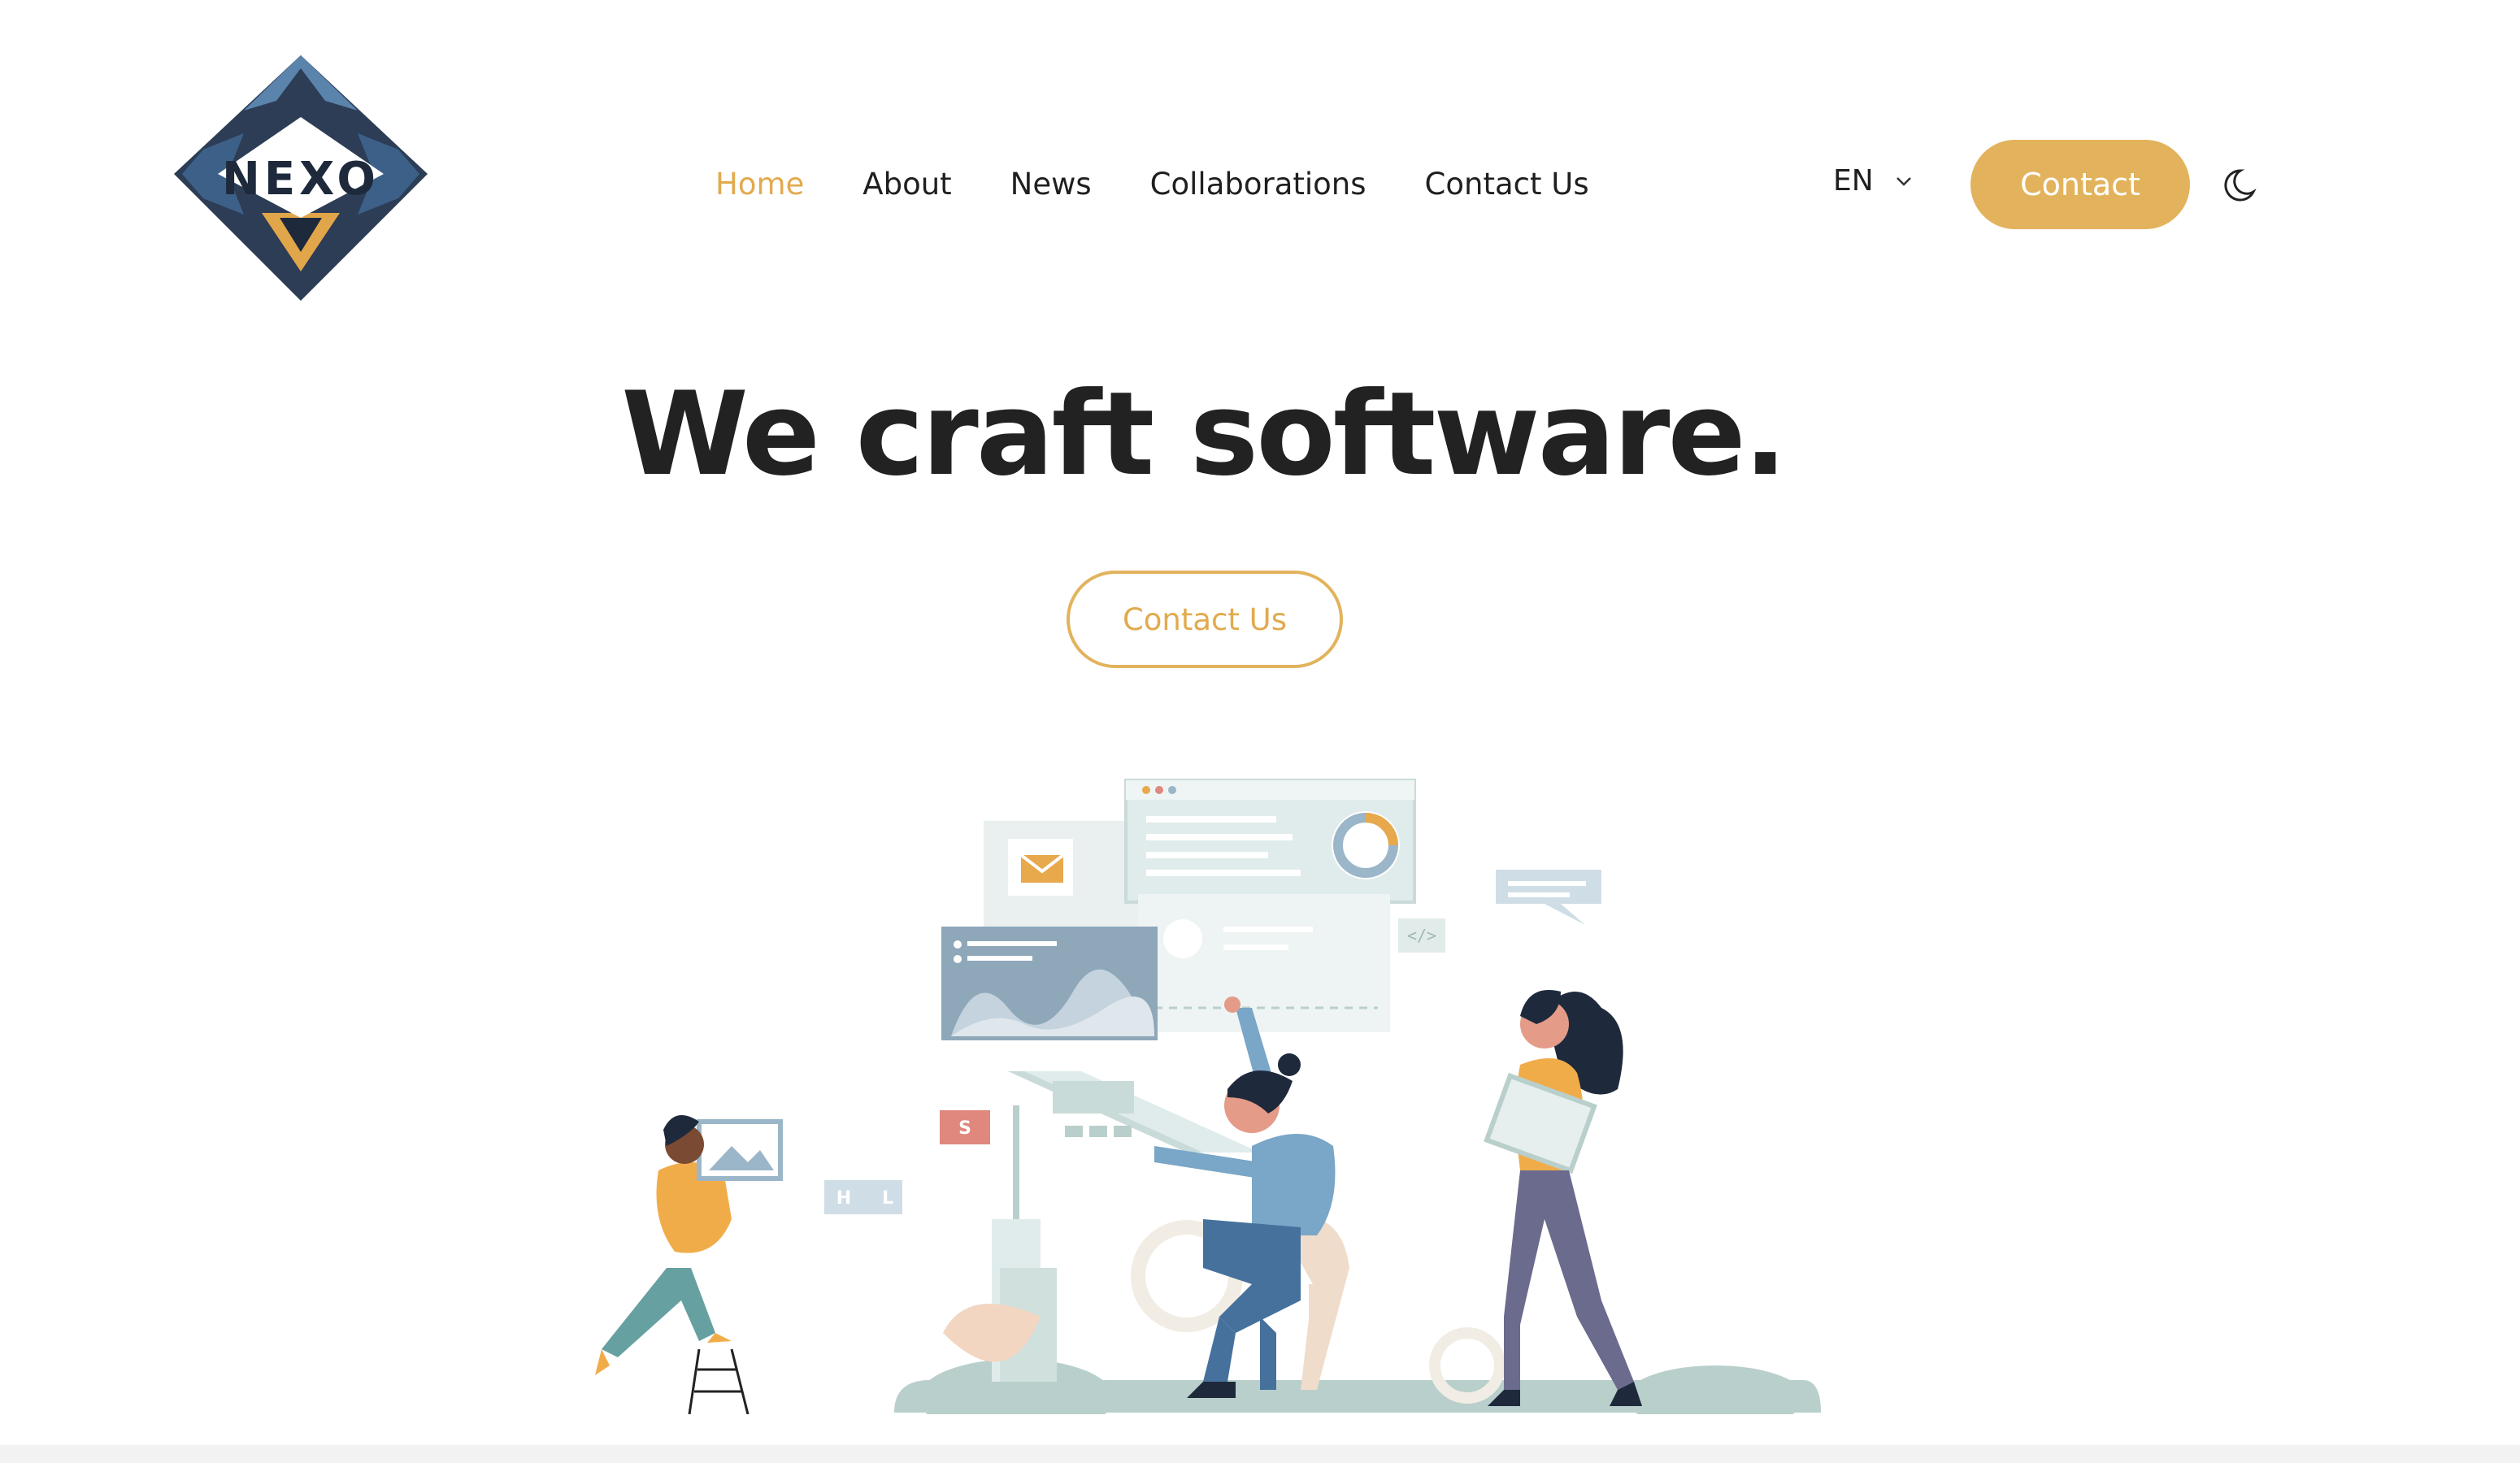 This screenshot has height=1463, width=2520. What do you see at coordinates (1051, 184) in the screenshot?
I see `nav-item-news: News` at bounding box center [1051, 184].